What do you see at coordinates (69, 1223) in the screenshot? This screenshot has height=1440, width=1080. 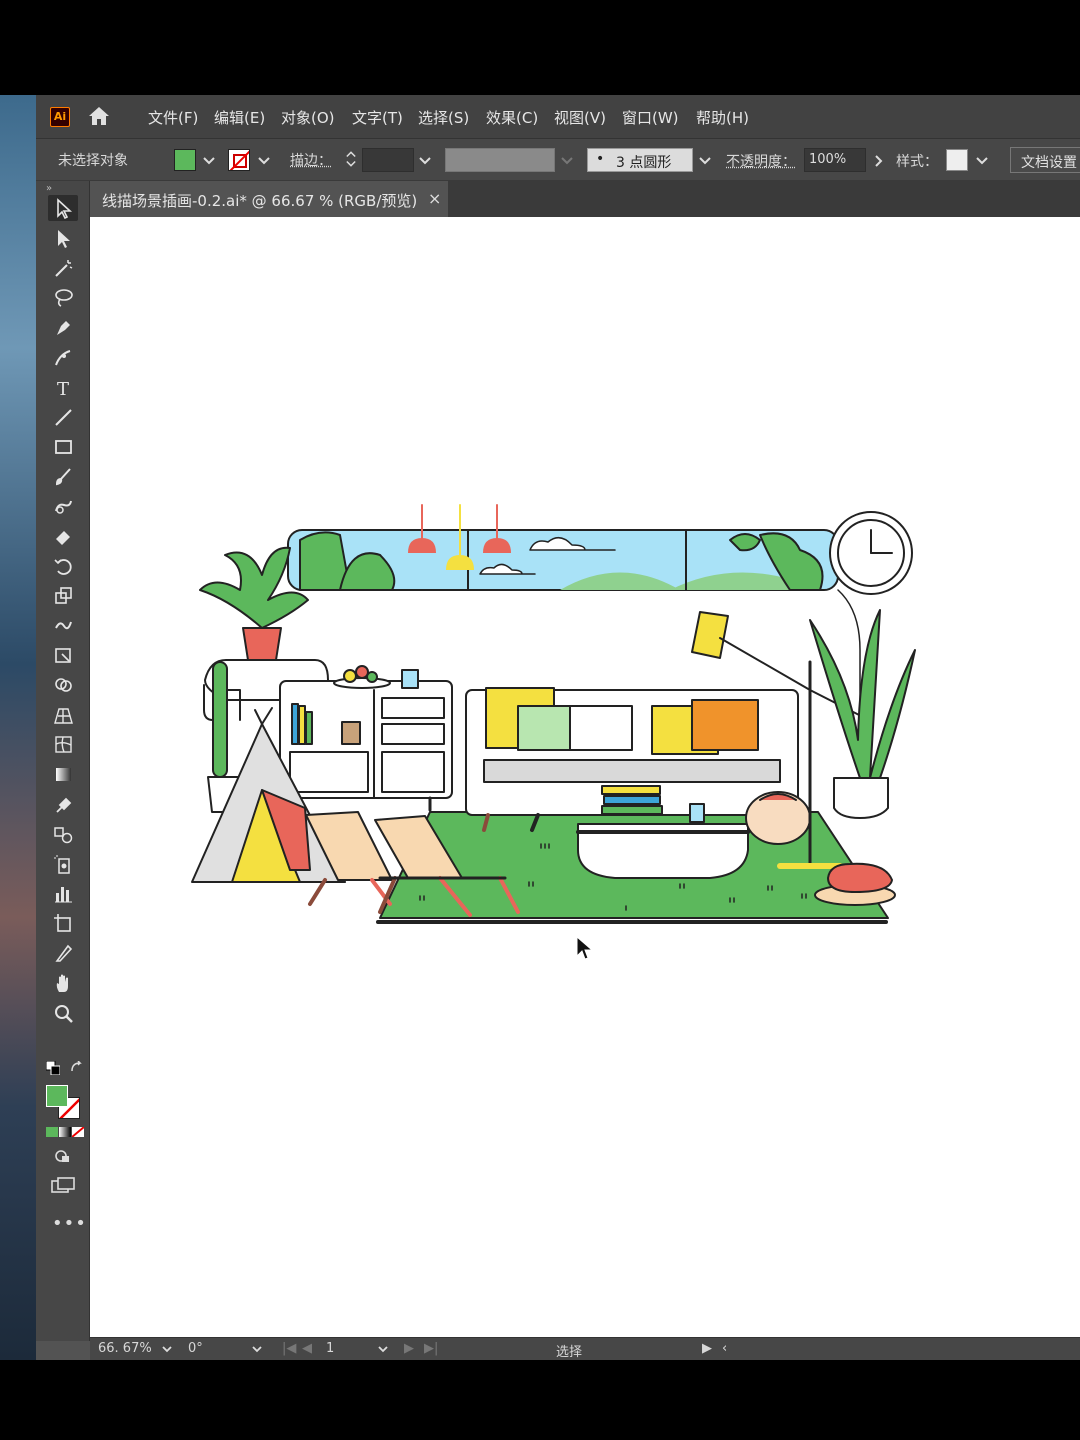 I see `more-tools-icon: •••` at bounding box center [69, 1223].